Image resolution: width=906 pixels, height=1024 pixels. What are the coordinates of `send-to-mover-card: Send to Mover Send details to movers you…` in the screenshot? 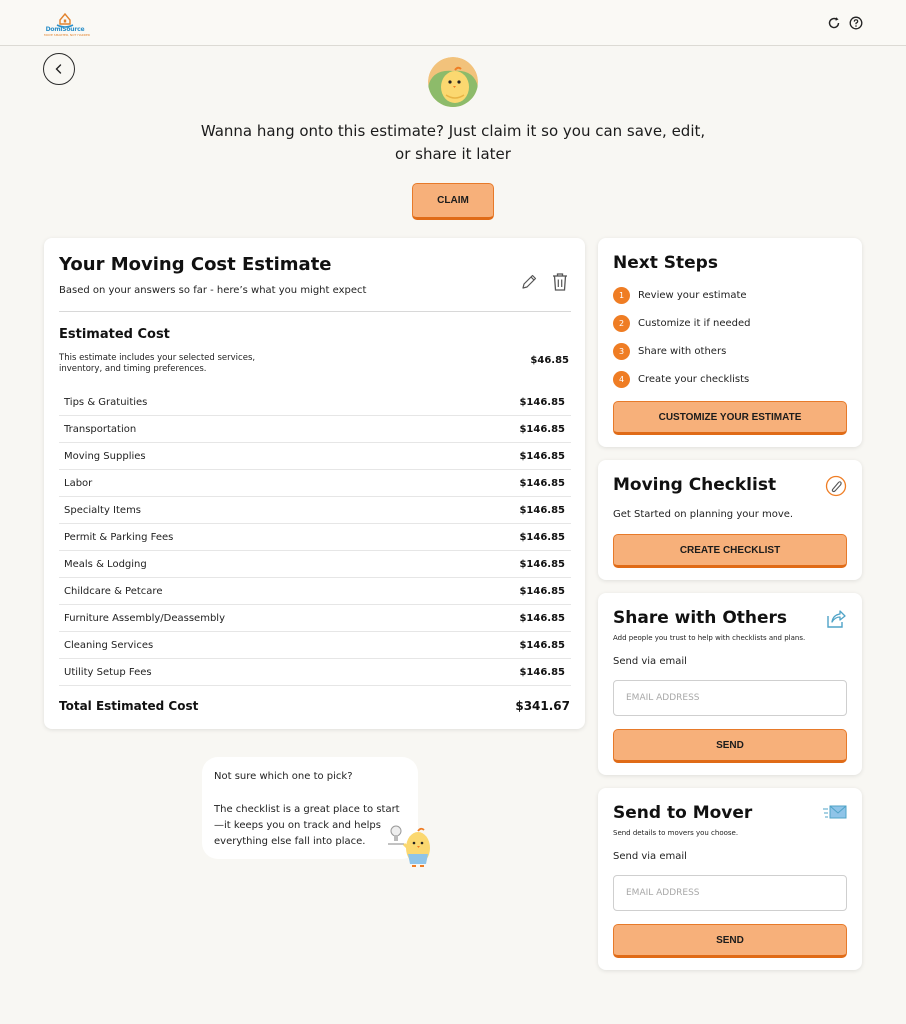 It's located at (730, 879).